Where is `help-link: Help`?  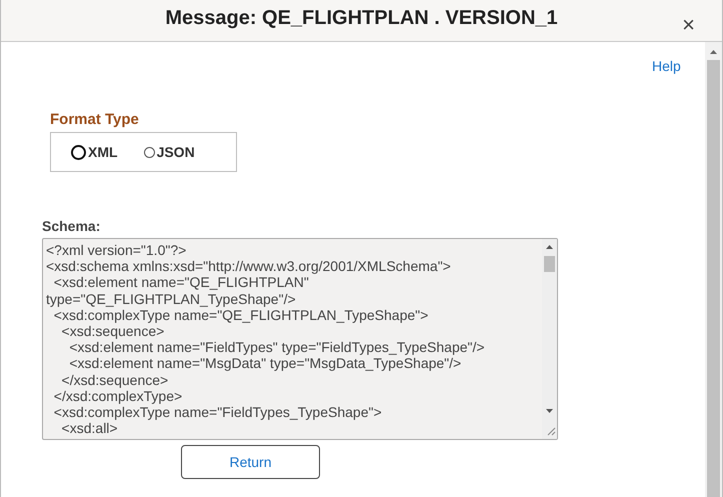 help-link: Help is located at coordinates (666, 66).